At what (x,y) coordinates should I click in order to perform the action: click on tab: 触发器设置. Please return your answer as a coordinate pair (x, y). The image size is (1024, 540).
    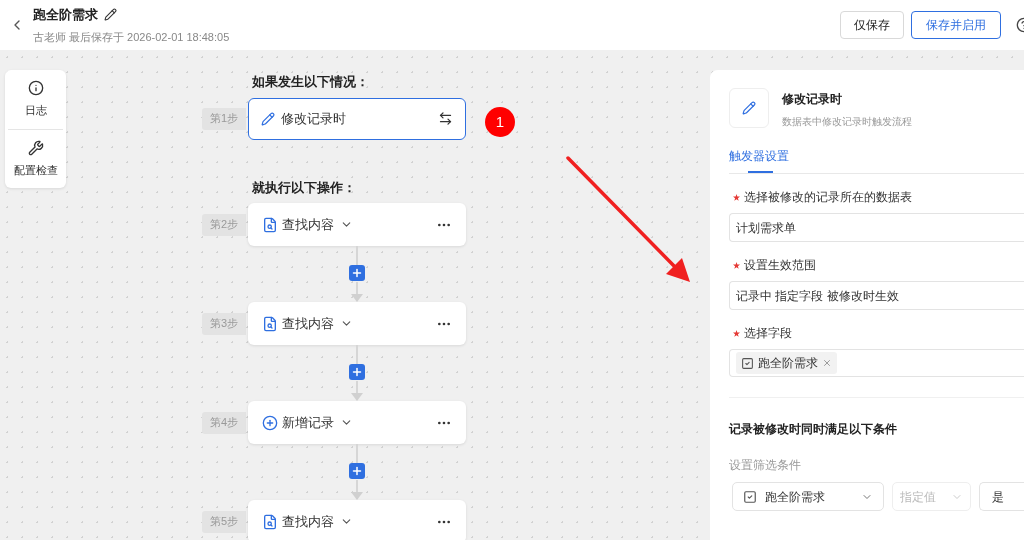
    Looking at the image, I should click on (759, 160).